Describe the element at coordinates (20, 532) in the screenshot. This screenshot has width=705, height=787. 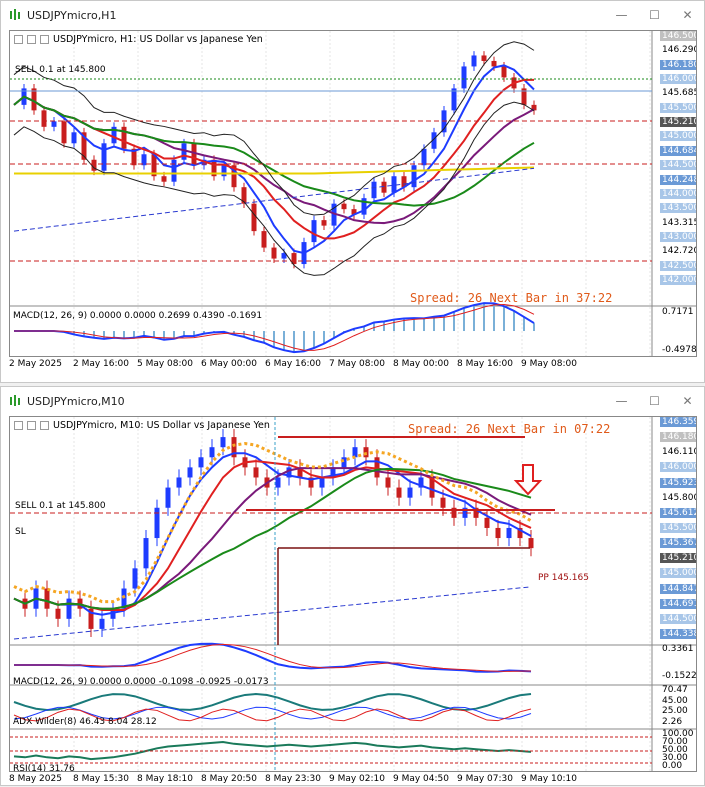
I see `m10-stop-loss-label: SL` at that location.